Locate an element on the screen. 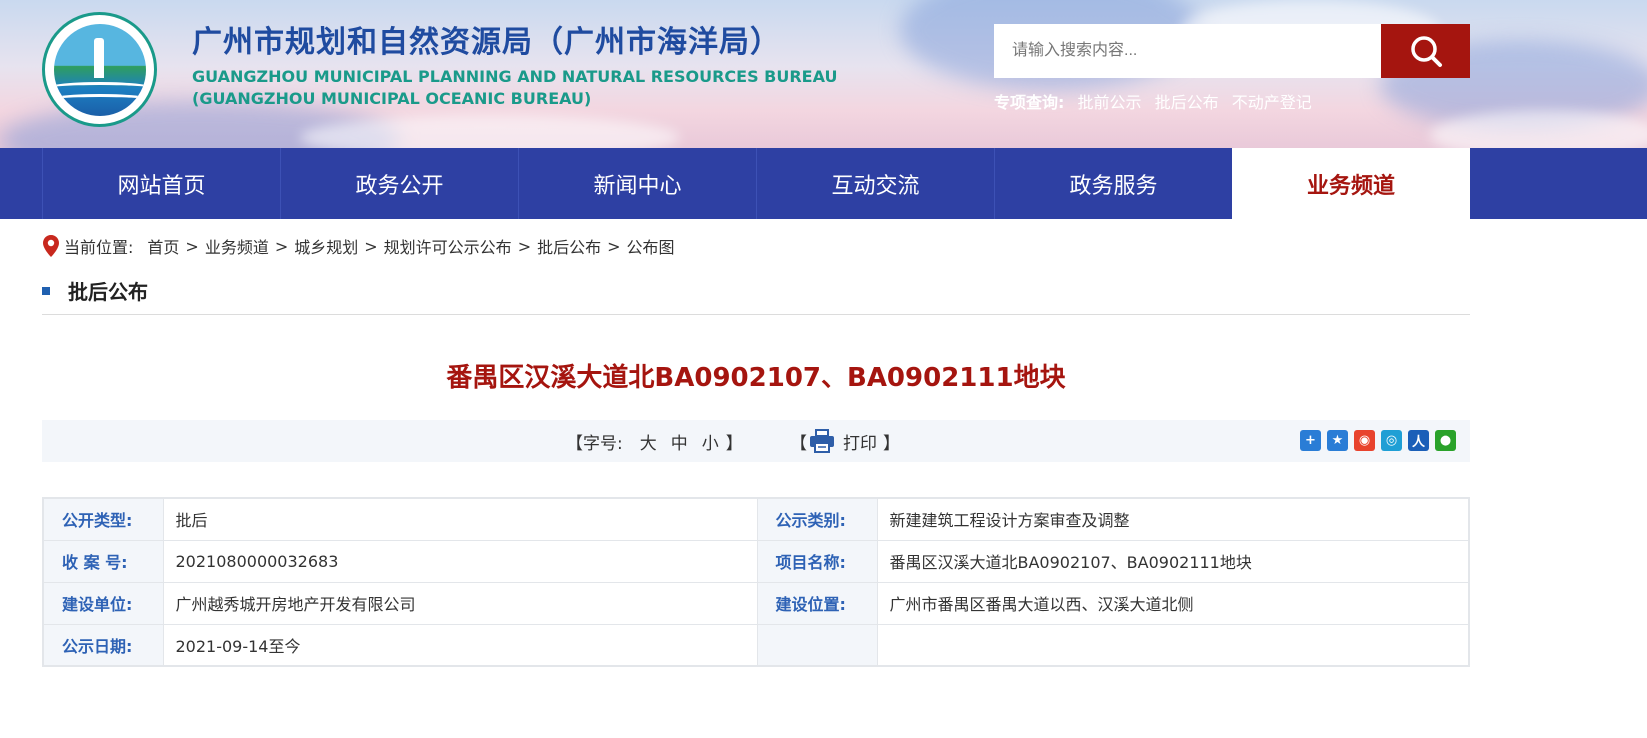 The width and height of the screenshot is (1647, 738). table-row: 公开类型: 批后 公示类别: 新建建筑工程设计方案审查及调整 is located at coordinates (756, 519).